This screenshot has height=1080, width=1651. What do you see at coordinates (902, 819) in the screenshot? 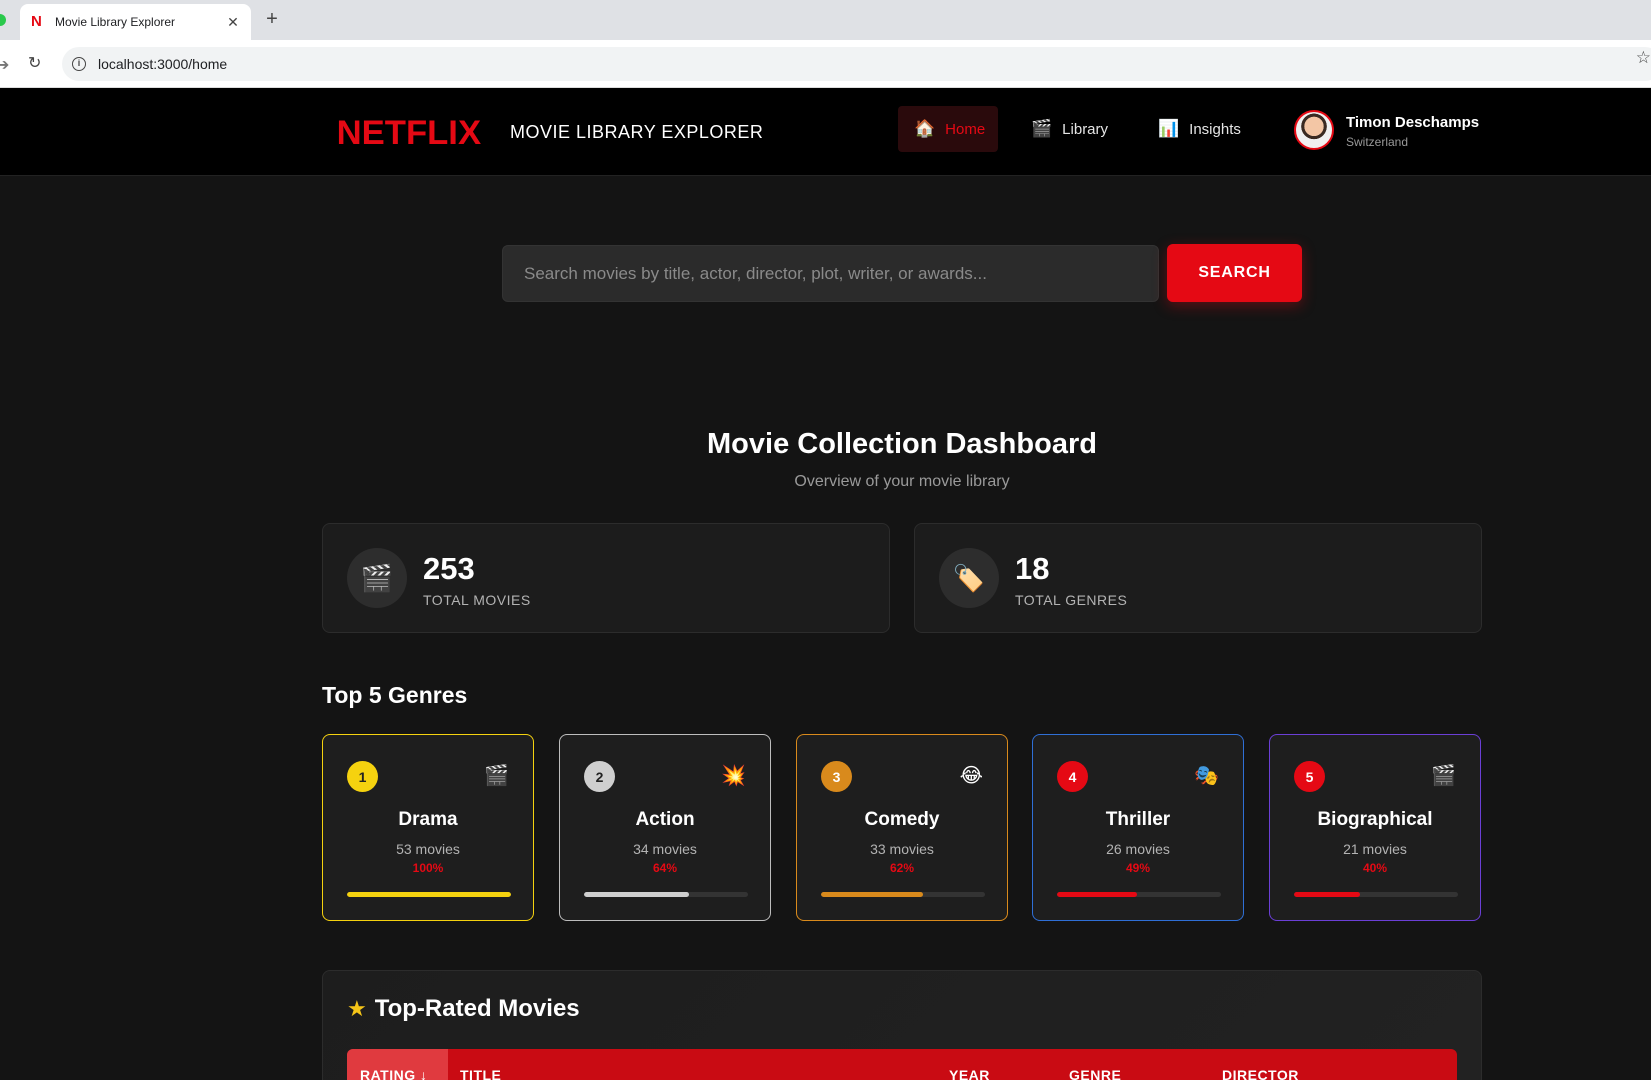
I see `genre-name: Comedy` at bounding box center [902, 819].